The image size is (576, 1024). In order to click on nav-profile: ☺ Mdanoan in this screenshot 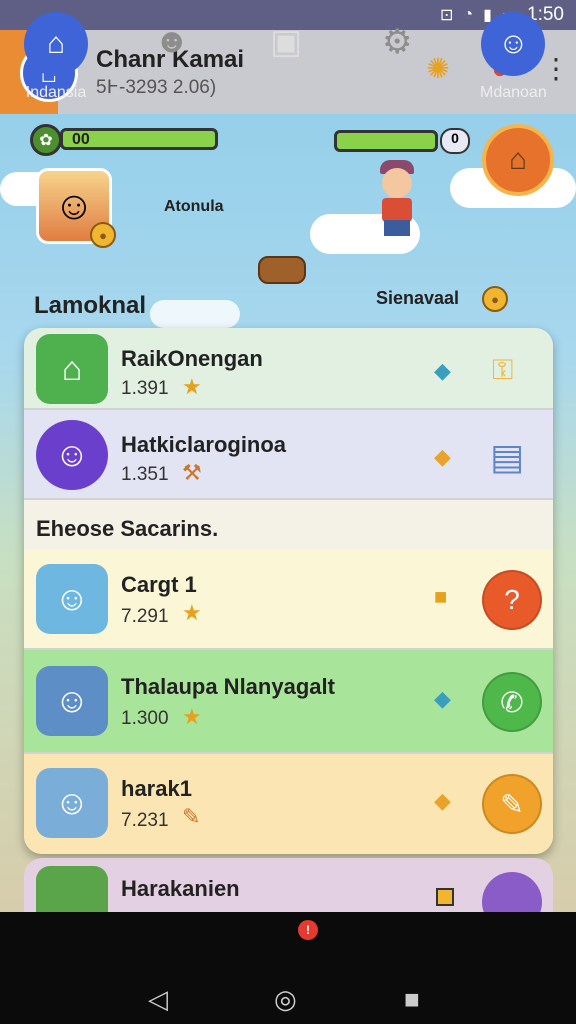, I will do `click(513, 57)`.